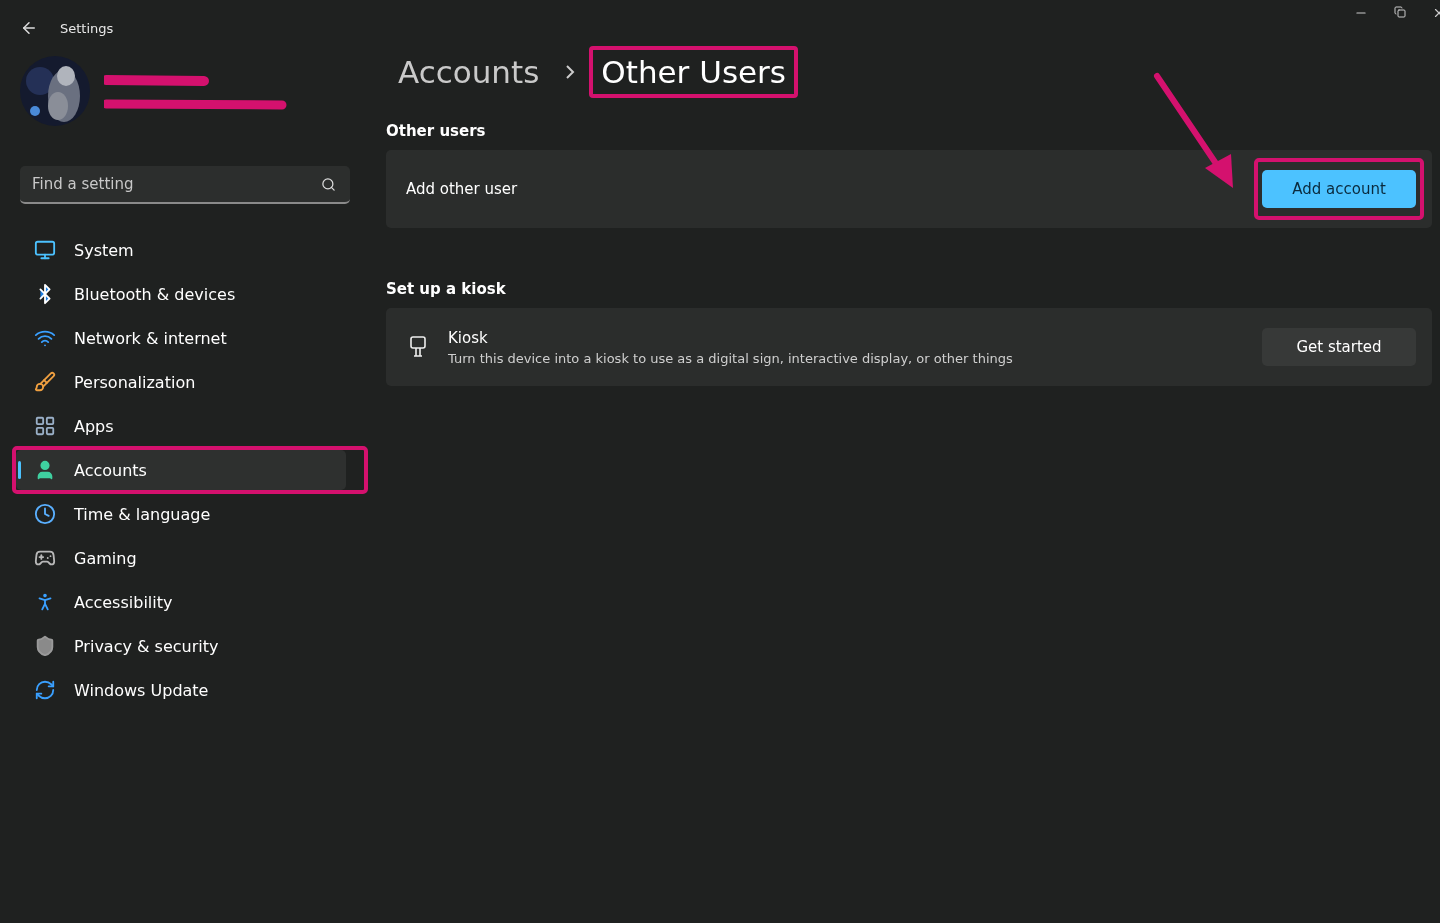 The image size is (1440, 923). Describe the element at coordinates (45, 646) in the screenshot. I see `shield-icon` at that location.